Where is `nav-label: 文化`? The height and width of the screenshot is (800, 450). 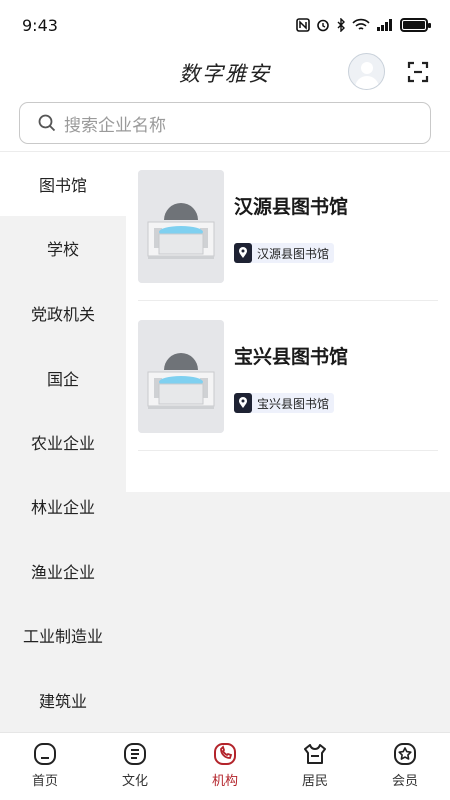
nav-label: 文化 is located at coordinates (134, 781).